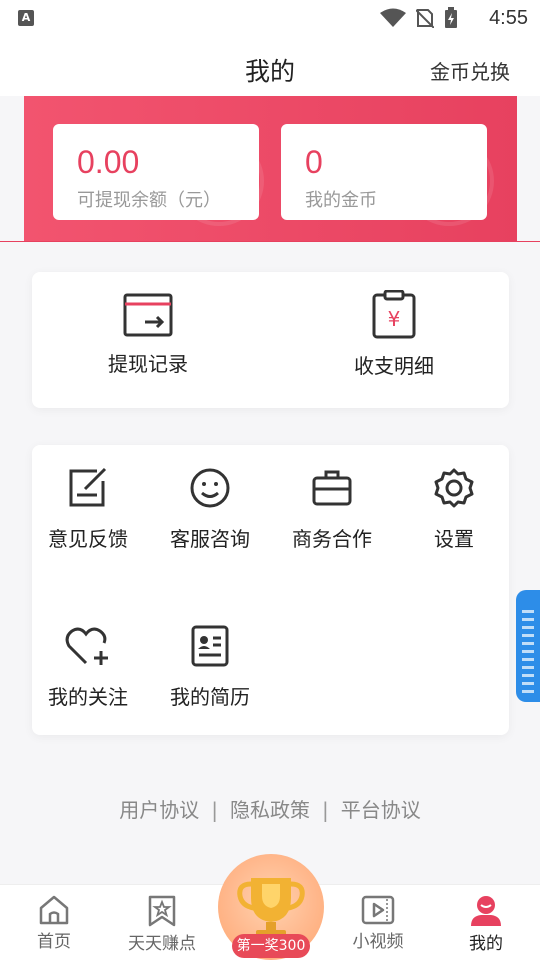 The image size is (540, 960). Describe the element at coordinates (393, 17) in the screenshot. I see `wifi-icon` at that location.